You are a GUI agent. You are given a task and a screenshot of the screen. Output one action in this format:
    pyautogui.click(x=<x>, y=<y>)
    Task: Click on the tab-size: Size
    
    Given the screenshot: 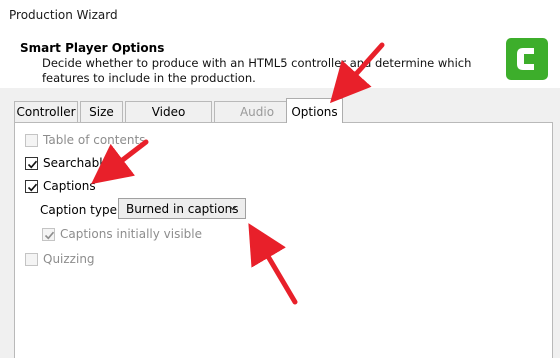 What is the action you would take?
    pyautogui.click(x=101, y=111)
    